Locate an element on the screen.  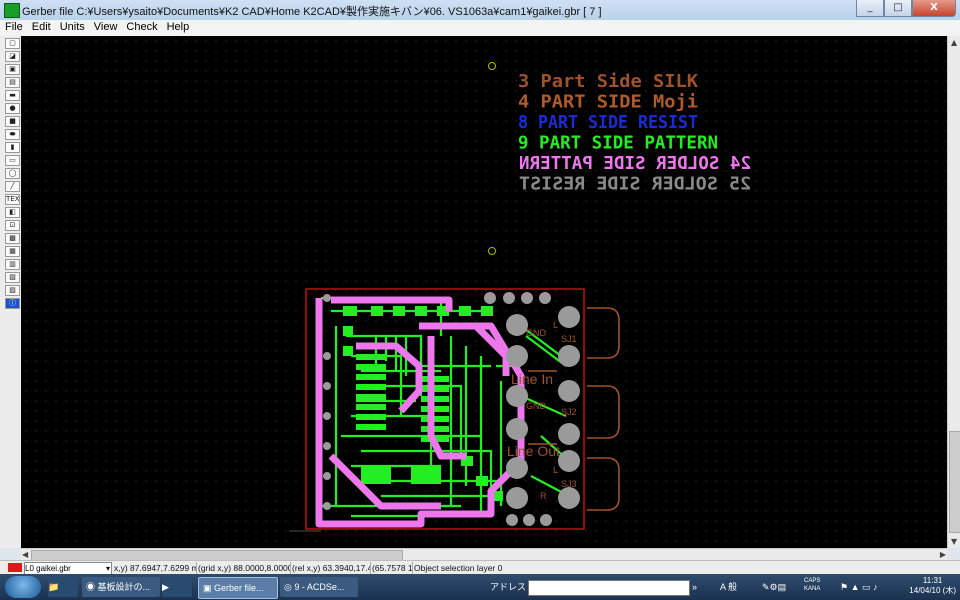
tool-palette: ▢ ◪ ▣ ▤ ▬ ● ■ ⬬ ▮ ▭ ◯ ╱ TEXT ◧ ⊡ ▩ ▦ ▥ ▧ ▨ ⓘ is located at coordinates (11, 292).